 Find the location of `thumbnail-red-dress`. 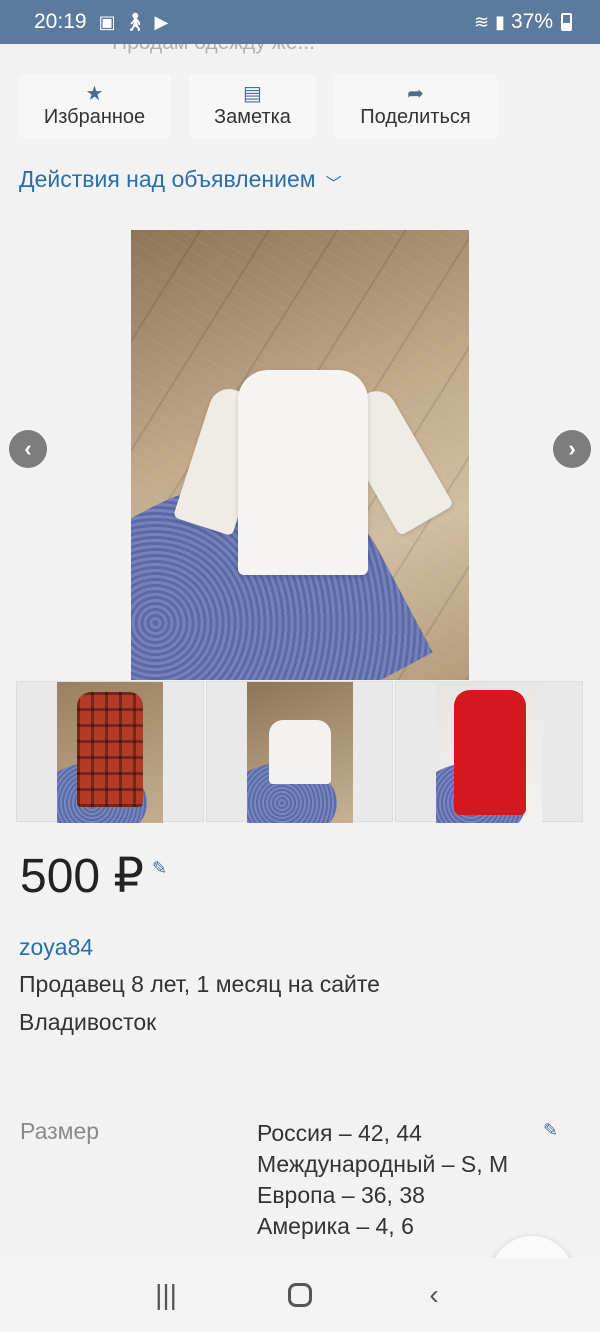

thumbnail-red-dress is located at coordinates (489, 752).